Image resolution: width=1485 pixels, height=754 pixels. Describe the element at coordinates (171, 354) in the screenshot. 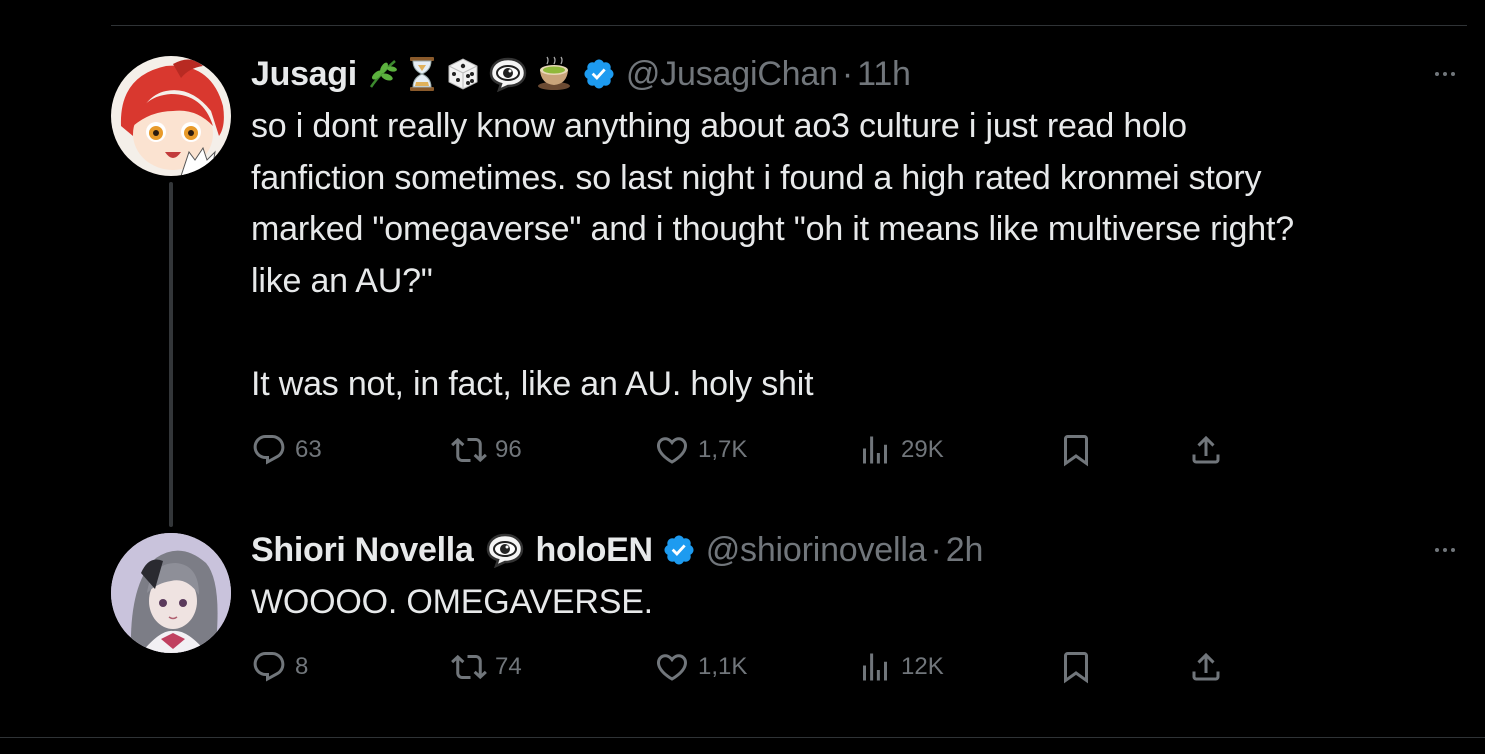

I see `thread-connector-line` at that location.